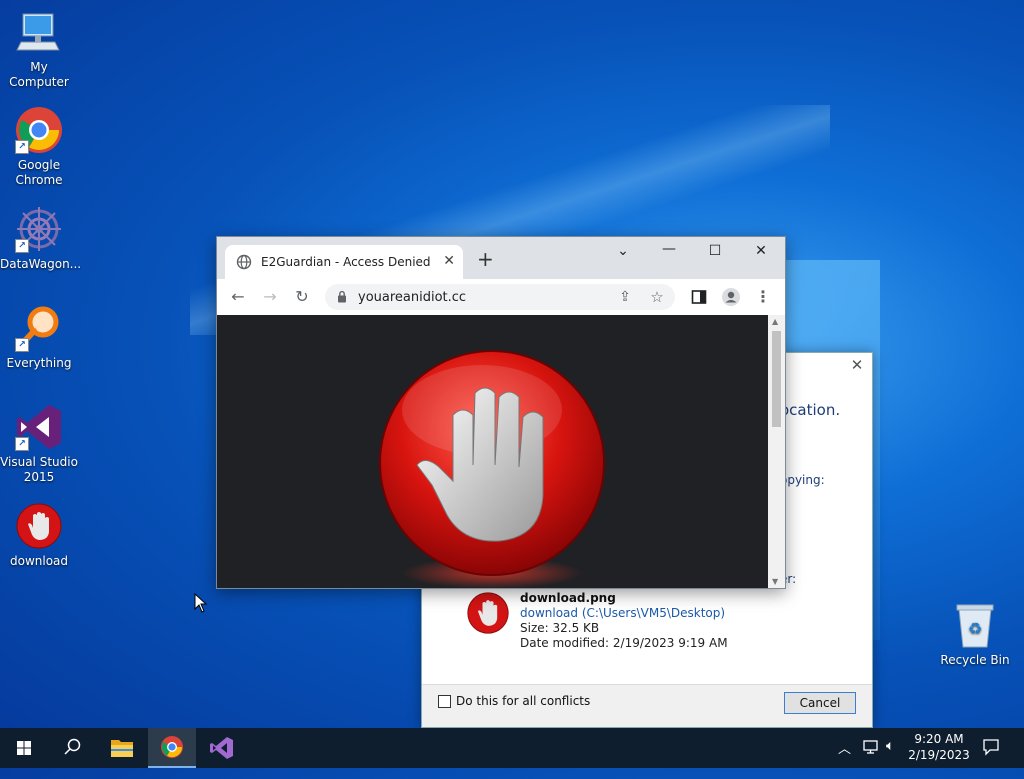 This screenshot has height=779, width=1024. I want to click on start-button, so click(24, 748).